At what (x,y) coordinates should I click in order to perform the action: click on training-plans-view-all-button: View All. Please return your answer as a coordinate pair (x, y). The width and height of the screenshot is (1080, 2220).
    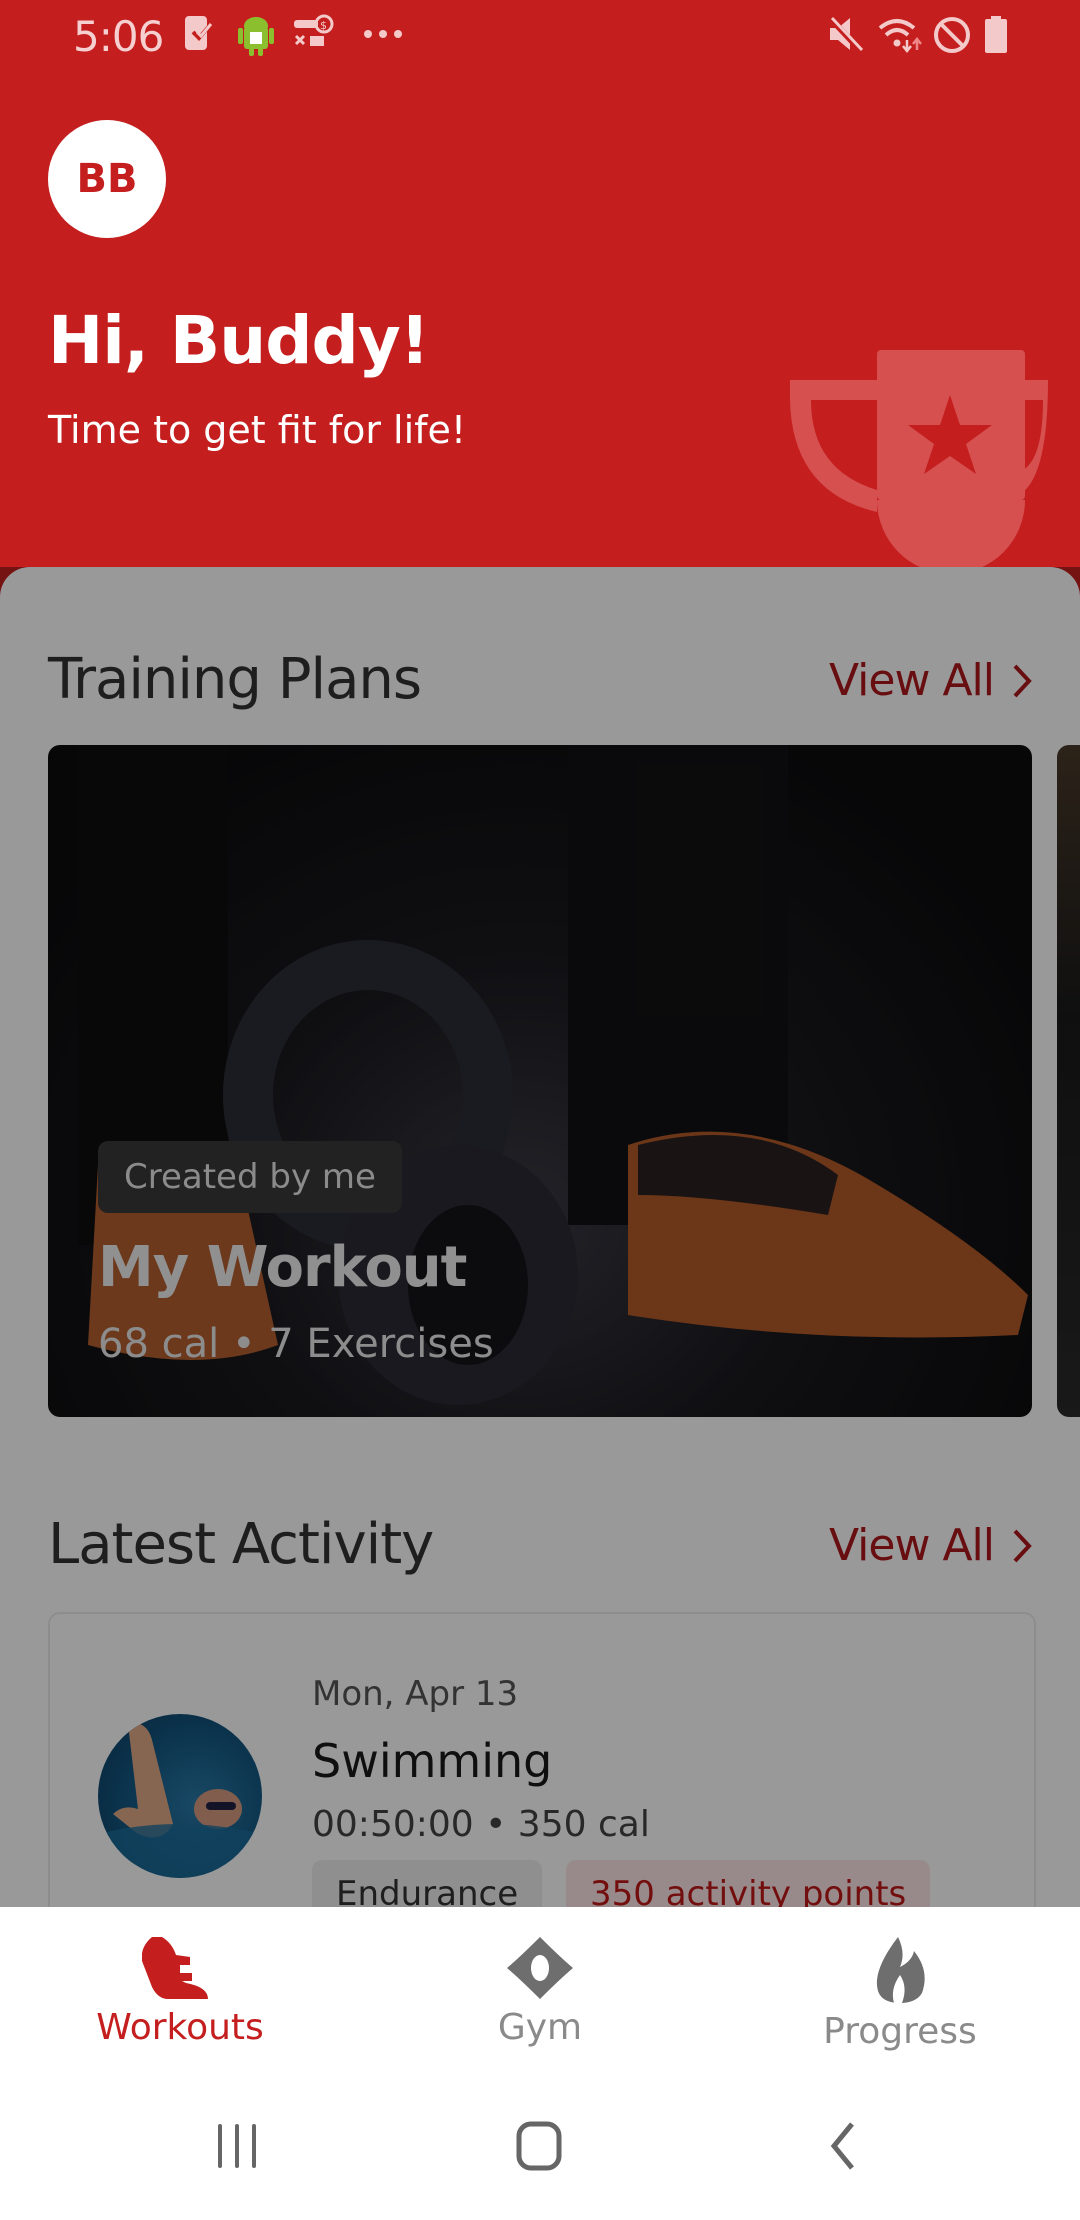
    Looking at the image, I should click on (930, 680).